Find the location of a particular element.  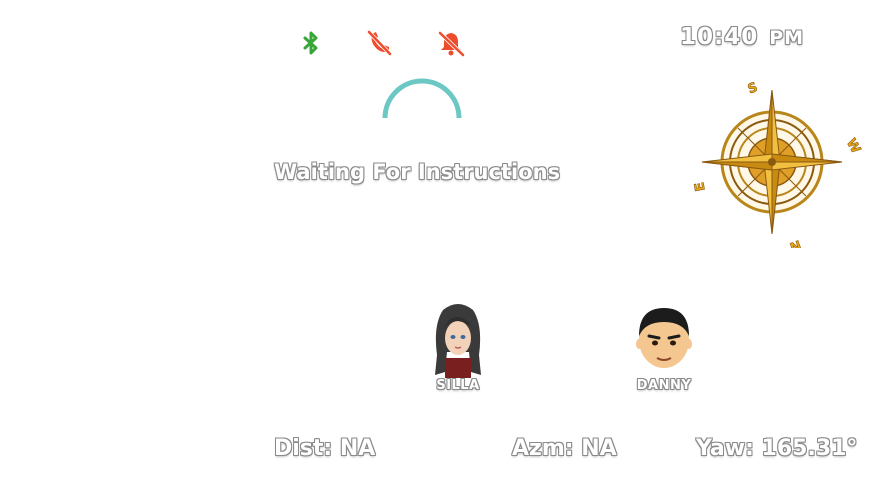

status-message: Waiting For Instructions is located at coordinates (417, 172).